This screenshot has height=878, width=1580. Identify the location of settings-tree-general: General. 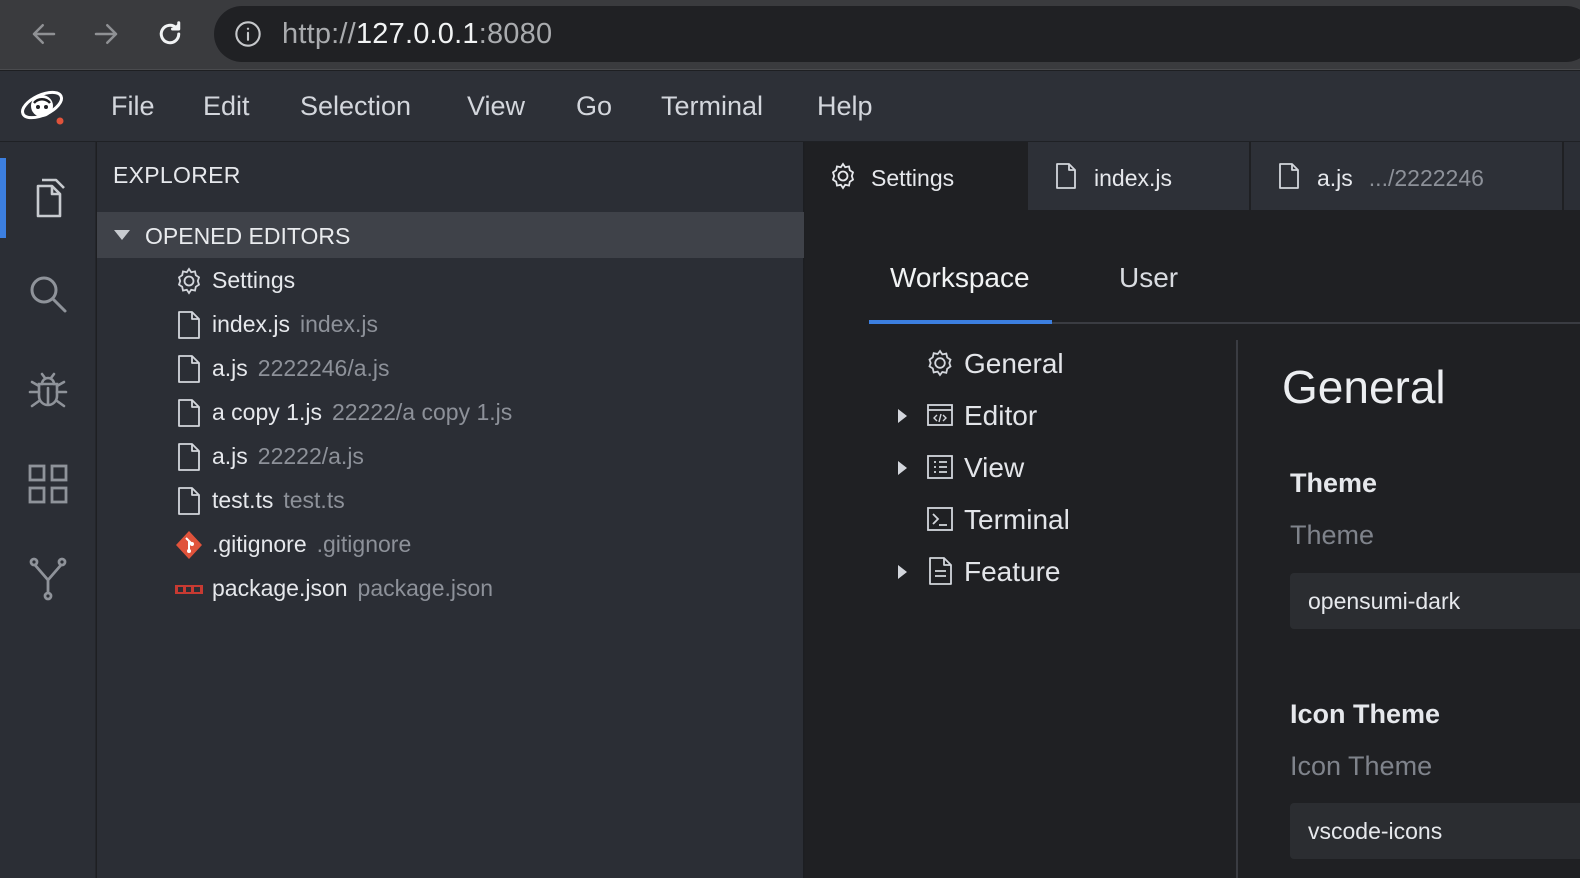
(1063, 364).